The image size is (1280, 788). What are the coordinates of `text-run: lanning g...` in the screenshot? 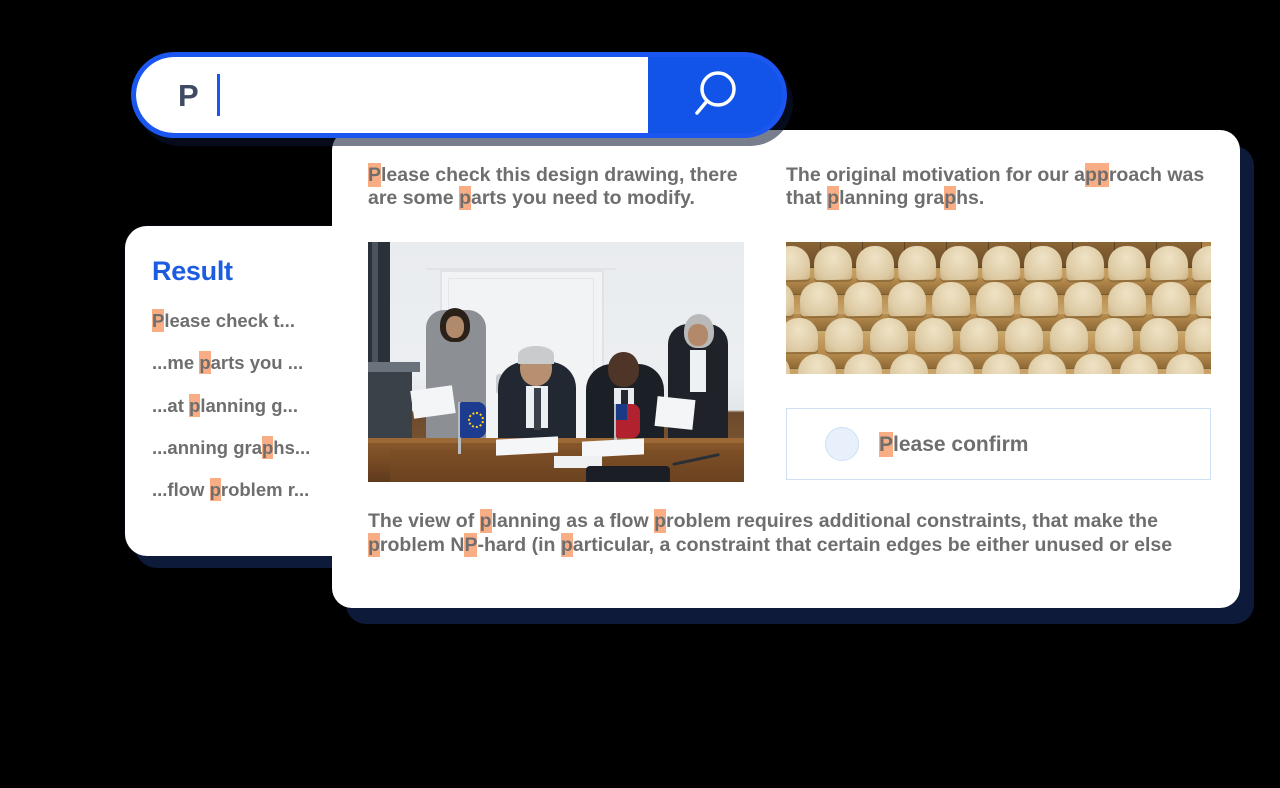 It's located at (249, 405).